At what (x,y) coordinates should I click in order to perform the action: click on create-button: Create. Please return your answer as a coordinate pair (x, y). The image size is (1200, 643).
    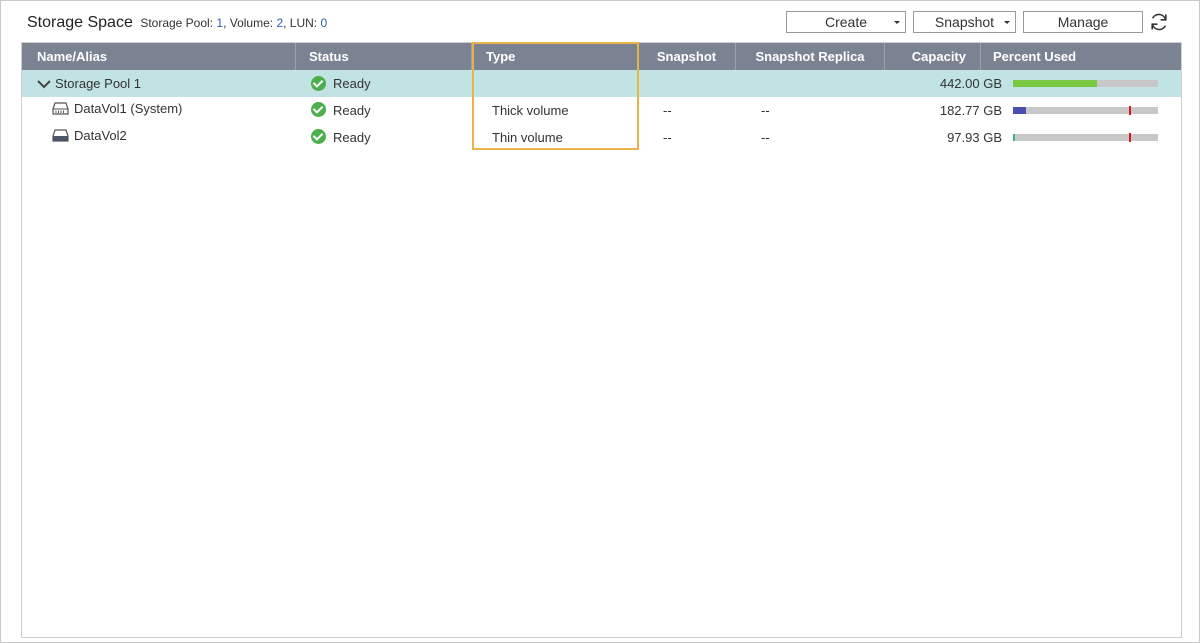
    Looking at the image, I should click on (846, 22).